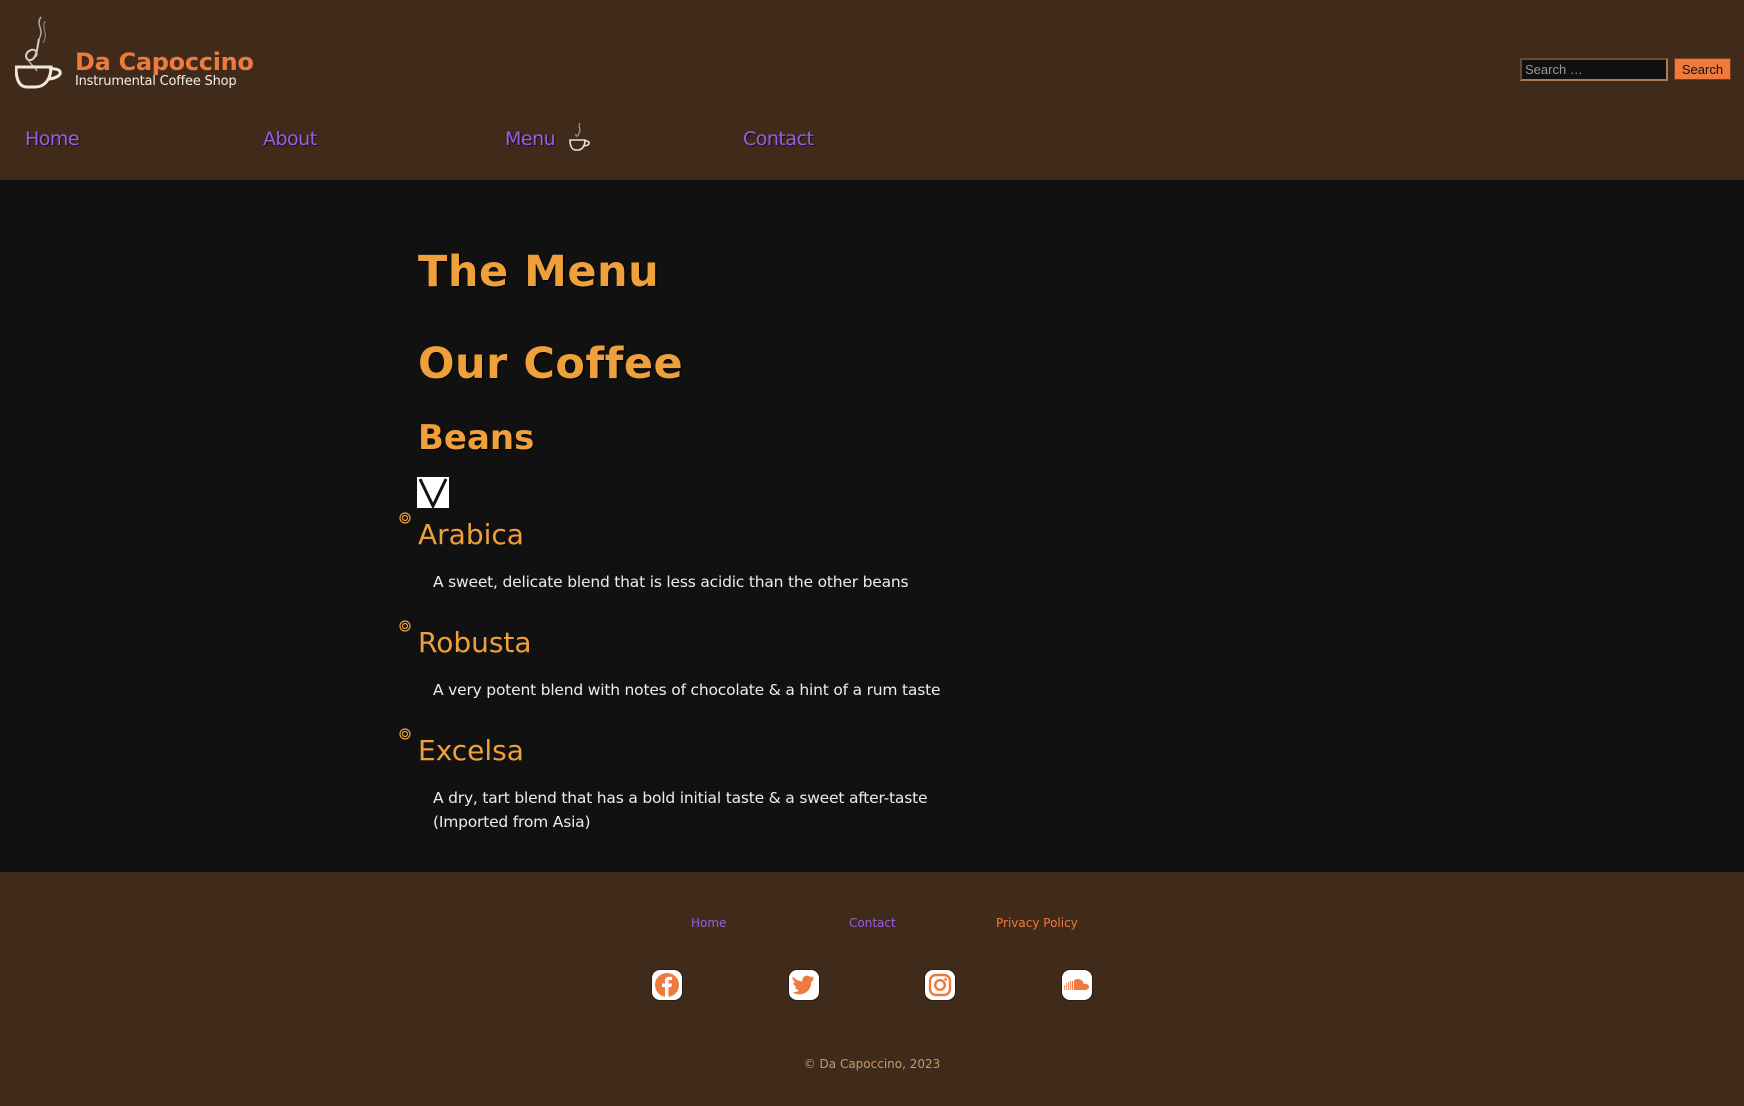 Image resolution: width=1744 pixels, height=1106 pixels. Describe the element at coordinates (40, 52) in the screenshot. I see `coffee-cup-logo-icon` at that location.